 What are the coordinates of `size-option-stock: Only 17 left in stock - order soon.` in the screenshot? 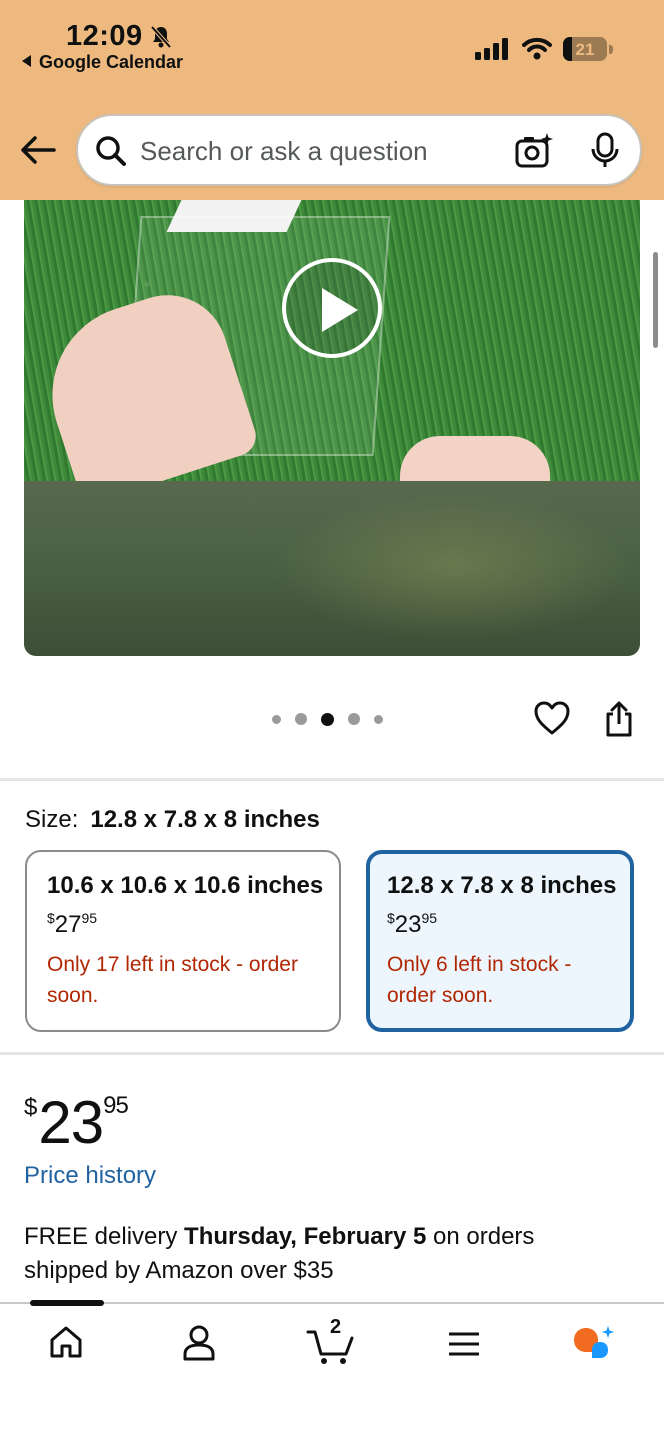 It's located at (172, 980).